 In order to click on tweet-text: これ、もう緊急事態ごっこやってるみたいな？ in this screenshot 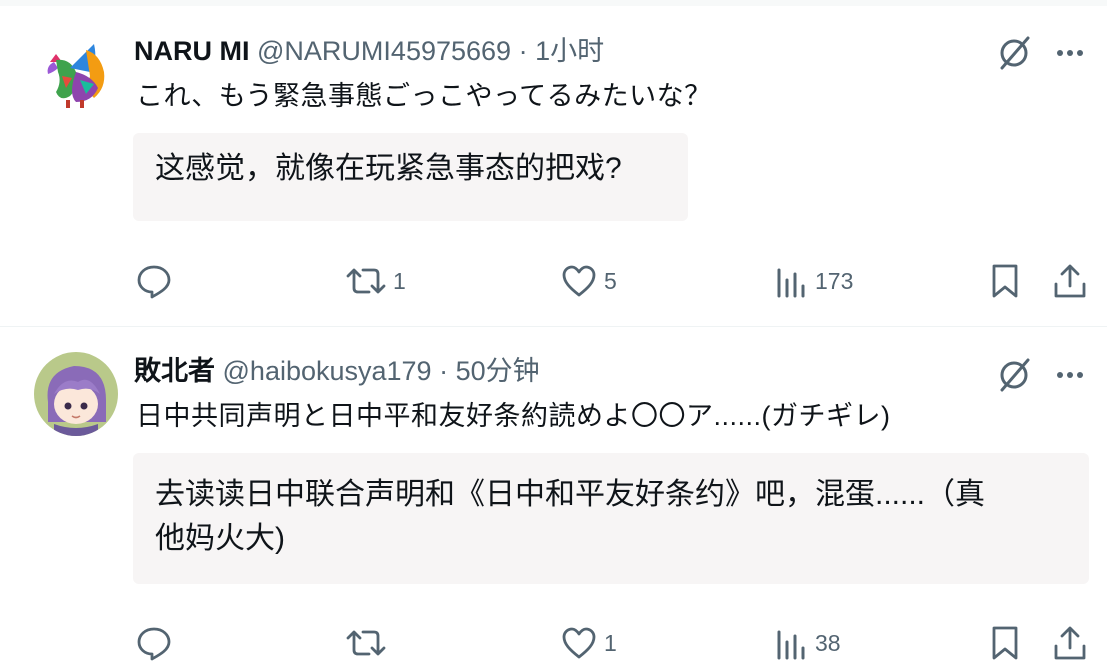, I will do `click(424, 96)`.